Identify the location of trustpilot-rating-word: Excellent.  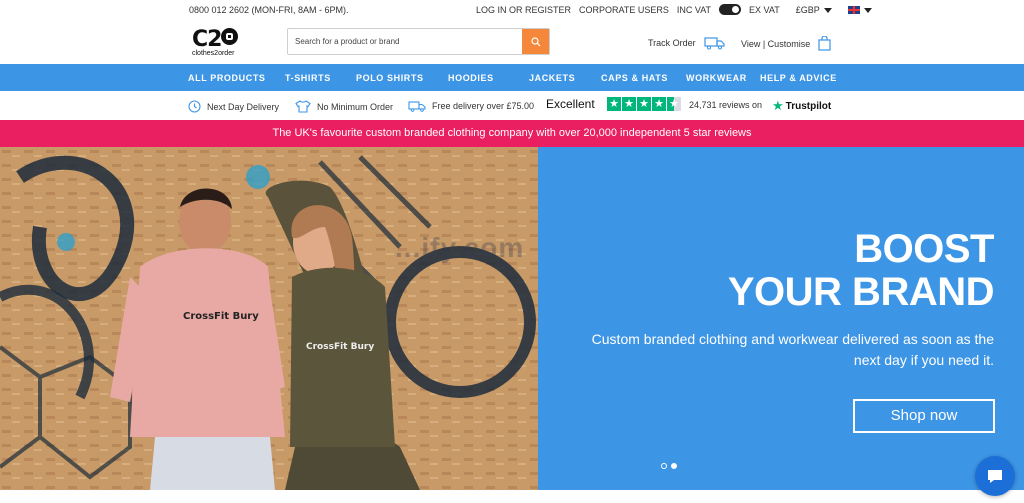
(570, 104).